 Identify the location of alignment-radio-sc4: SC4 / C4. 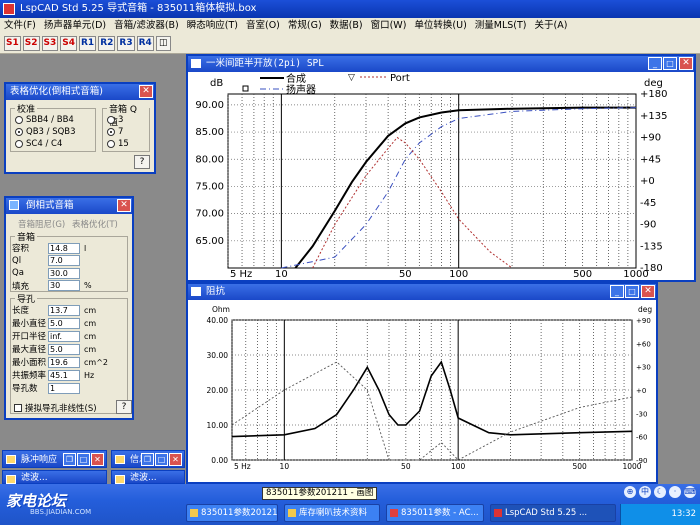
(38, 144).